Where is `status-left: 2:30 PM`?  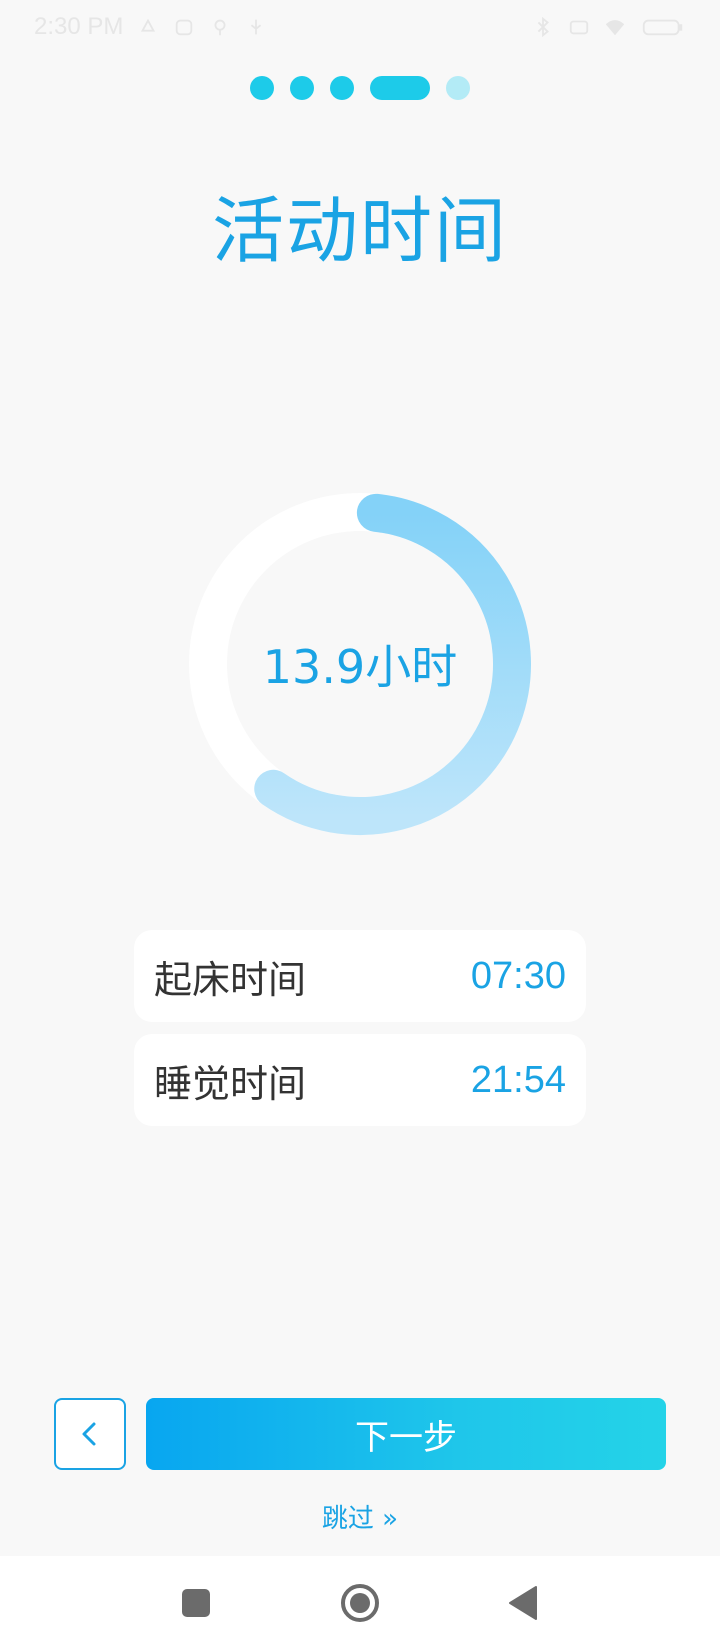
status-left: 2:30 PM is located at coordinates (150, 27).